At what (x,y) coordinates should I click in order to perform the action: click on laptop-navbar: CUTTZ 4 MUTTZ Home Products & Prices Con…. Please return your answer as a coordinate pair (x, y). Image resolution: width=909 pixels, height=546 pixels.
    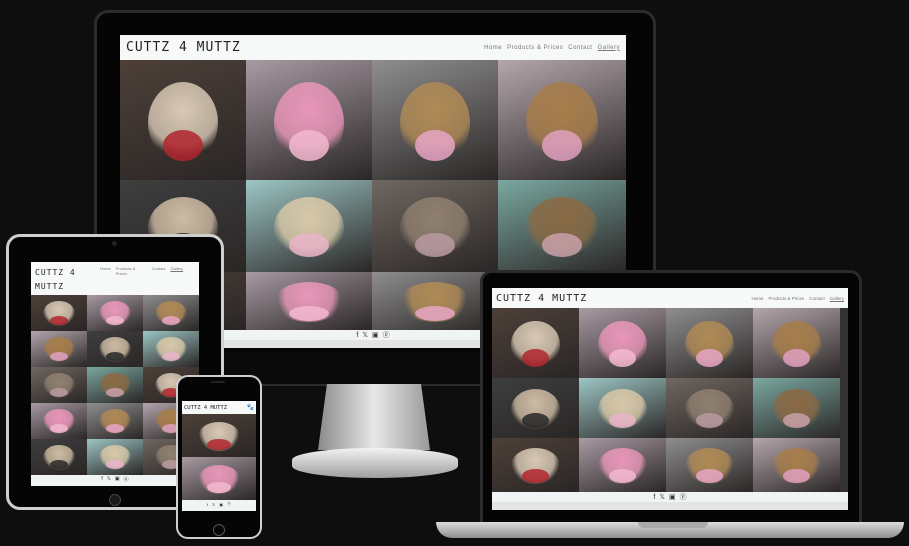
    Looking at the image, I should click on (670, 298).